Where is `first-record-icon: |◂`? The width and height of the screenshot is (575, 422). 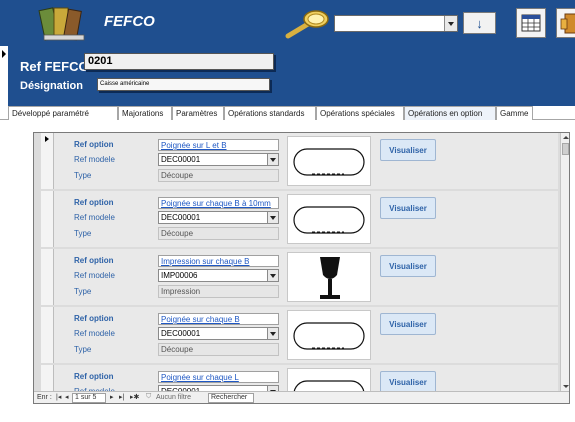 first-record-icon: |◂ is located at coordinates (58, 397).